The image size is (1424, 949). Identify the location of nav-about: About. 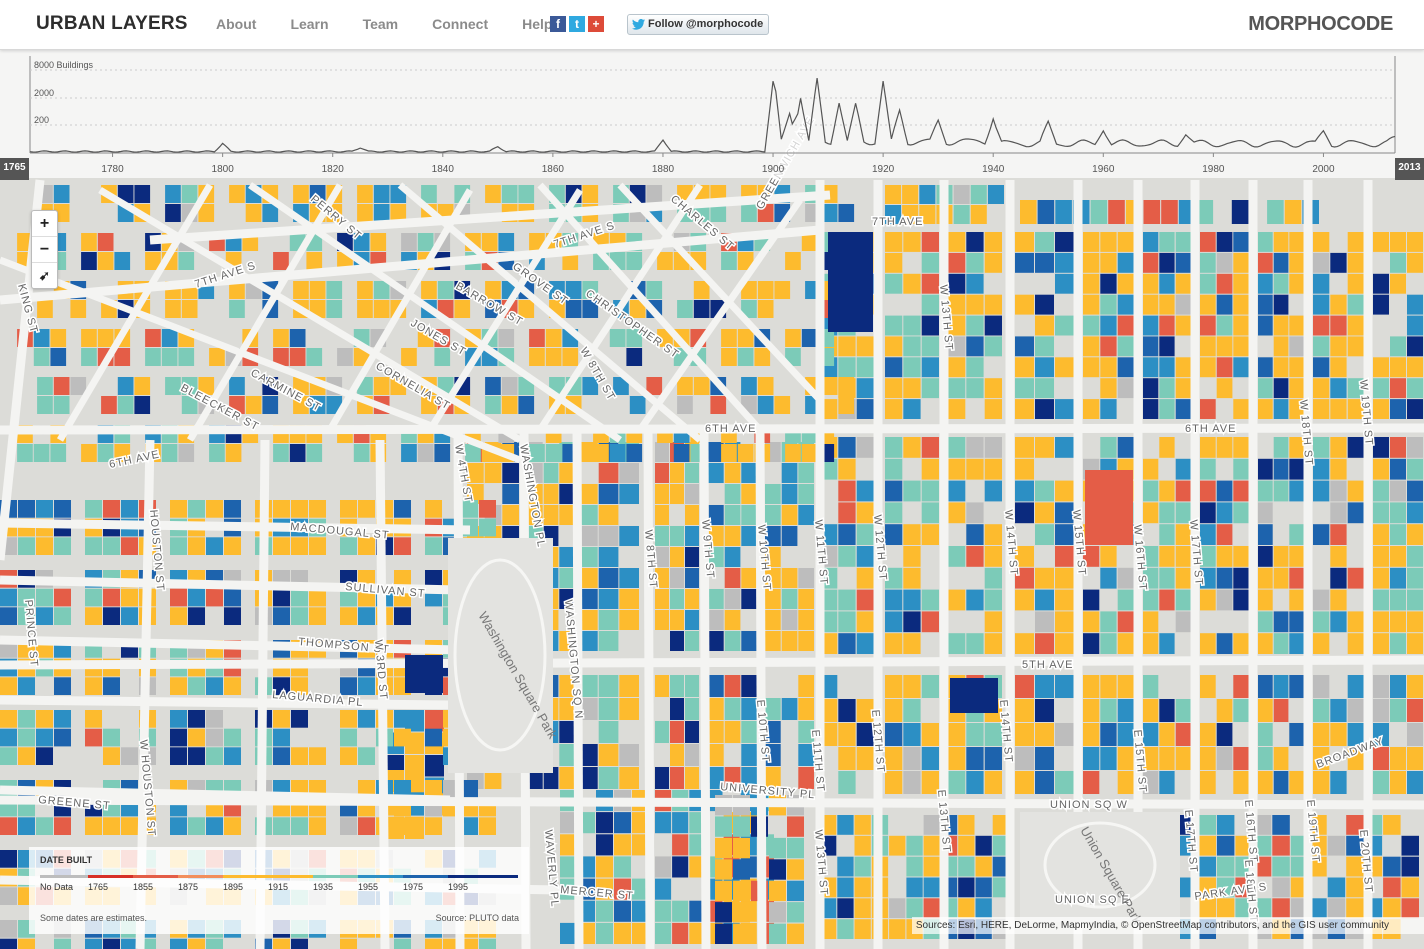
(236, 24).